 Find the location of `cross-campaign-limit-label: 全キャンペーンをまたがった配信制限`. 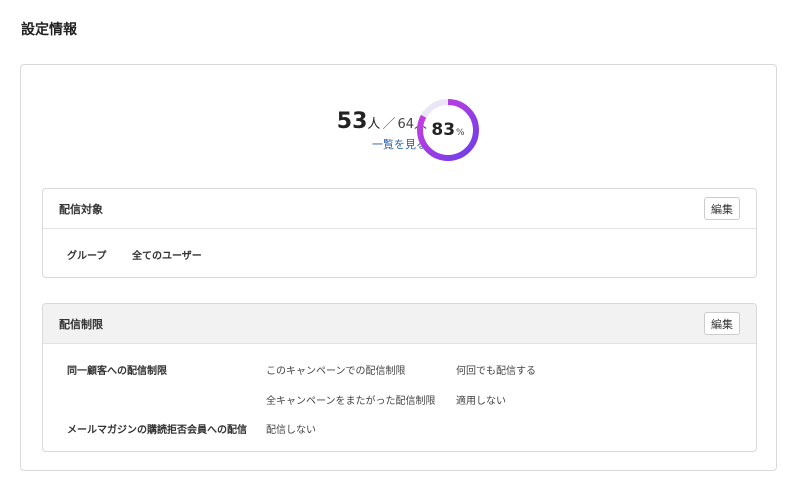

cross-campaign-limit-label: 全キャンペーンをまたがった配信制限 is located at coordinates (351, 401).